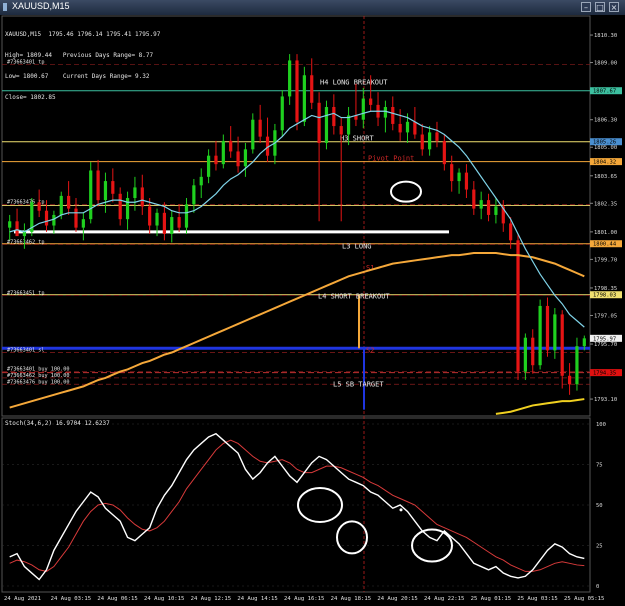 The height and width of the screenshot is (606, 625). What do you see at coordinates (604, 143) in the screenshot?
I see `level-price-tag-text: 1805.26` at bounding box center [604, 143].